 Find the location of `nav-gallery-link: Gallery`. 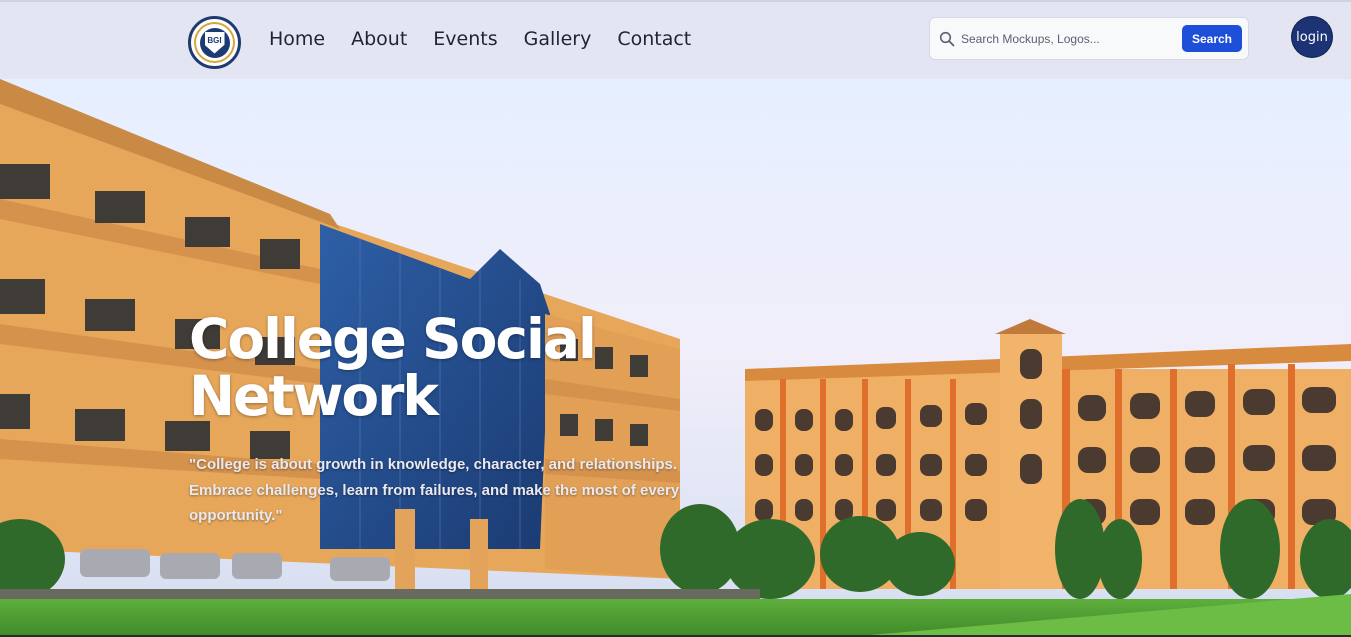

nav-gallery-link: Gallery is located at coordinates (558, 39).